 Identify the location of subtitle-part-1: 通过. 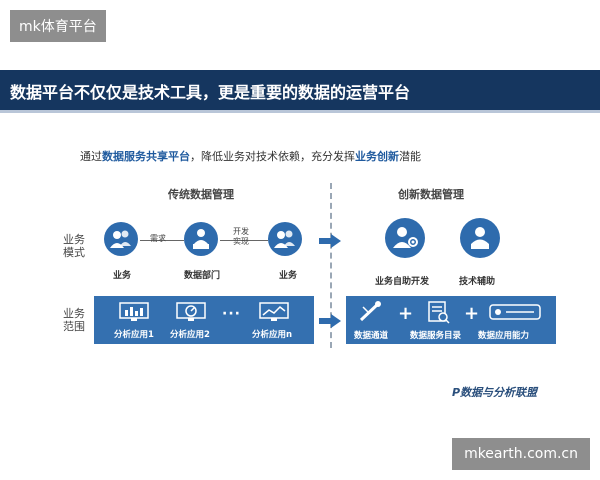
(91, 156).